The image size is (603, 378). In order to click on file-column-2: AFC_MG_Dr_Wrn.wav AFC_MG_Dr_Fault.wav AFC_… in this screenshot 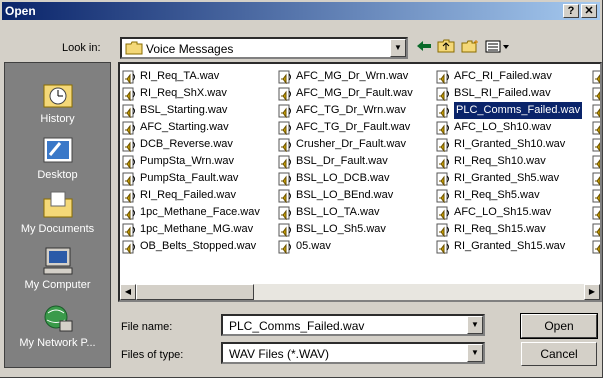, I will do `click(345, 161)`.